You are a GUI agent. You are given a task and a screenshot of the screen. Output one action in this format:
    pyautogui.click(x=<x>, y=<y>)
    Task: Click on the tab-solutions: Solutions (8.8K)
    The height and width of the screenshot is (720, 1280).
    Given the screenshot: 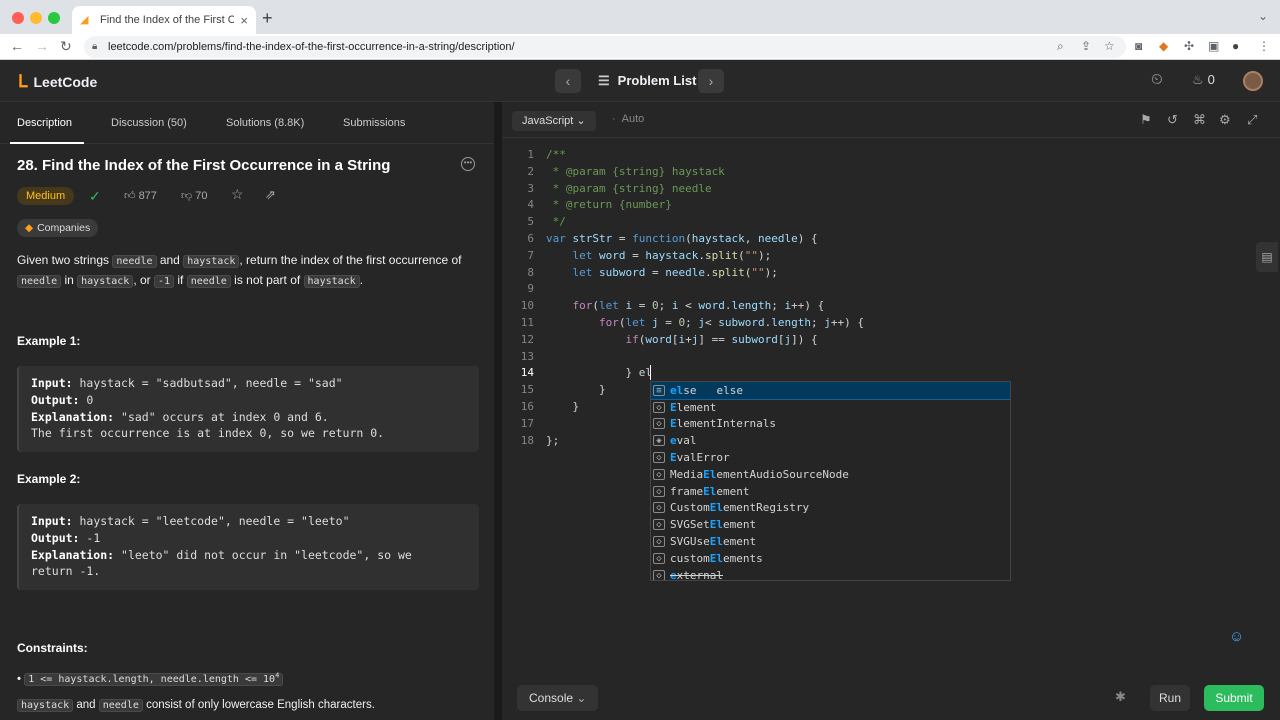 What is the action you would take?
    pyautogui.click(x=265, y=123)
    